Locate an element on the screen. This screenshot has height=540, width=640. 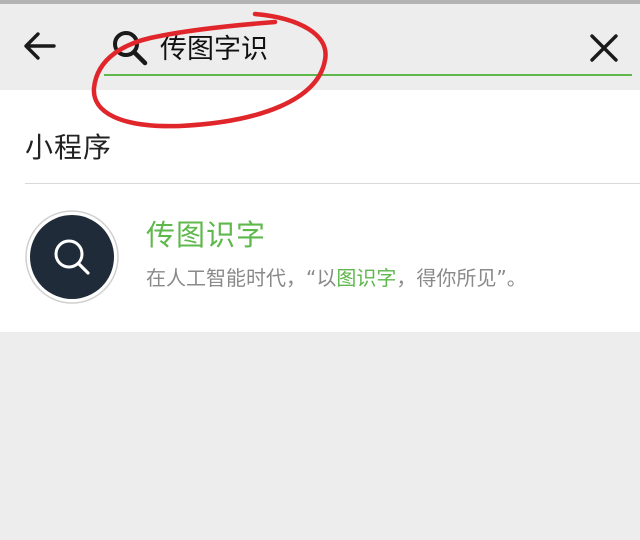
search-input-underline is located at coordinates (368, 75).